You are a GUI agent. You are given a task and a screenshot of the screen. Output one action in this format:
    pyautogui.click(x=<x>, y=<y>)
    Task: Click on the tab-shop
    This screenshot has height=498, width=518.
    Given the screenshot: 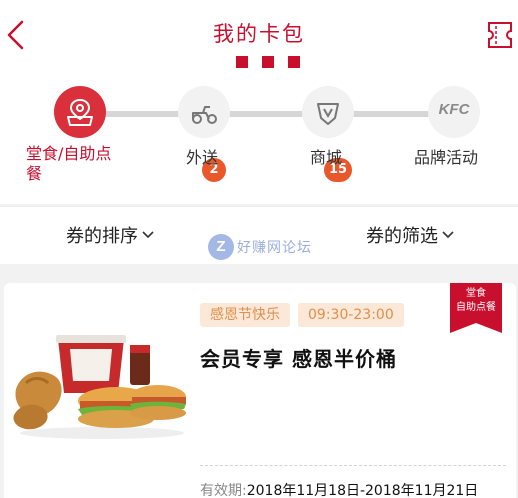 What is the action you would take?
    pyautogui.click(x=328, y=112)
    